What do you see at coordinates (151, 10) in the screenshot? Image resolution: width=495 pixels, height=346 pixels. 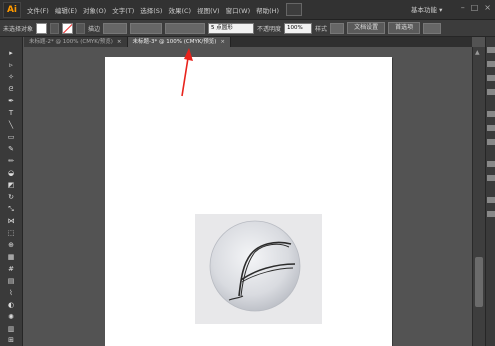 I see `menu-select: 选择(S)` at bounding box center [151, 10].